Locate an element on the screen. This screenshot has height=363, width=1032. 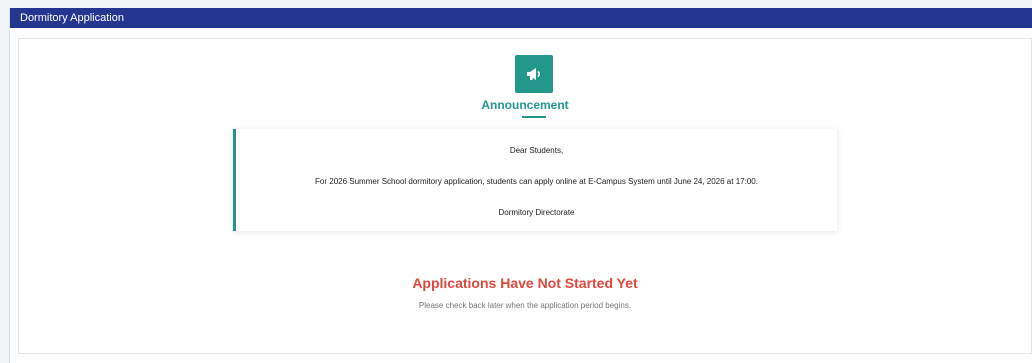
announcement-title-underline is located at coordinates (534, 117).